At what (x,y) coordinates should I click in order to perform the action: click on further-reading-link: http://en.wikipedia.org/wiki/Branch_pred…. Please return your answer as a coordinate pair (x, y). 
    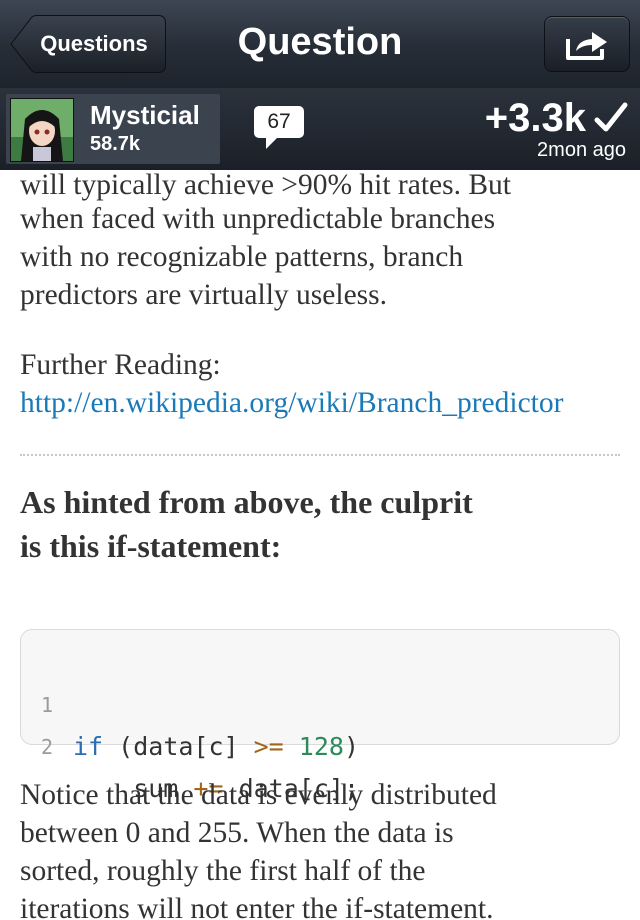
    Looking at the image, I should click on (291, 403).